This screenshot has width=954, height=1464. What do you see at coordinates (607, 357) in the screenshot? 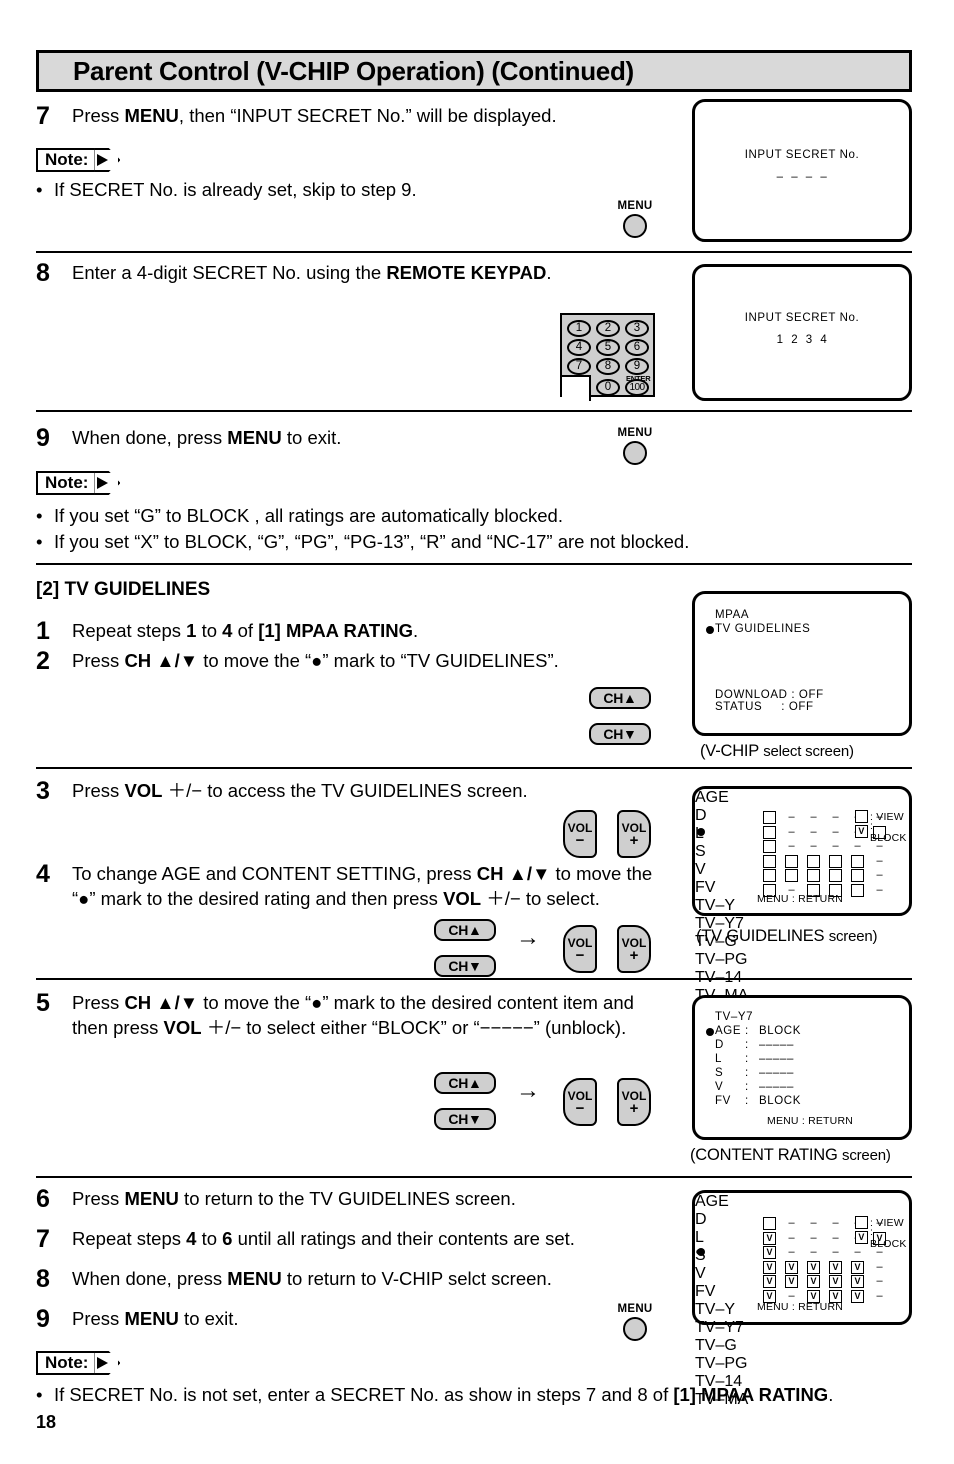
I see `remote-keypad: 1 2 3 4 5 6 7 8 9 ENTER 0 100` at bounding box center [607, 357].